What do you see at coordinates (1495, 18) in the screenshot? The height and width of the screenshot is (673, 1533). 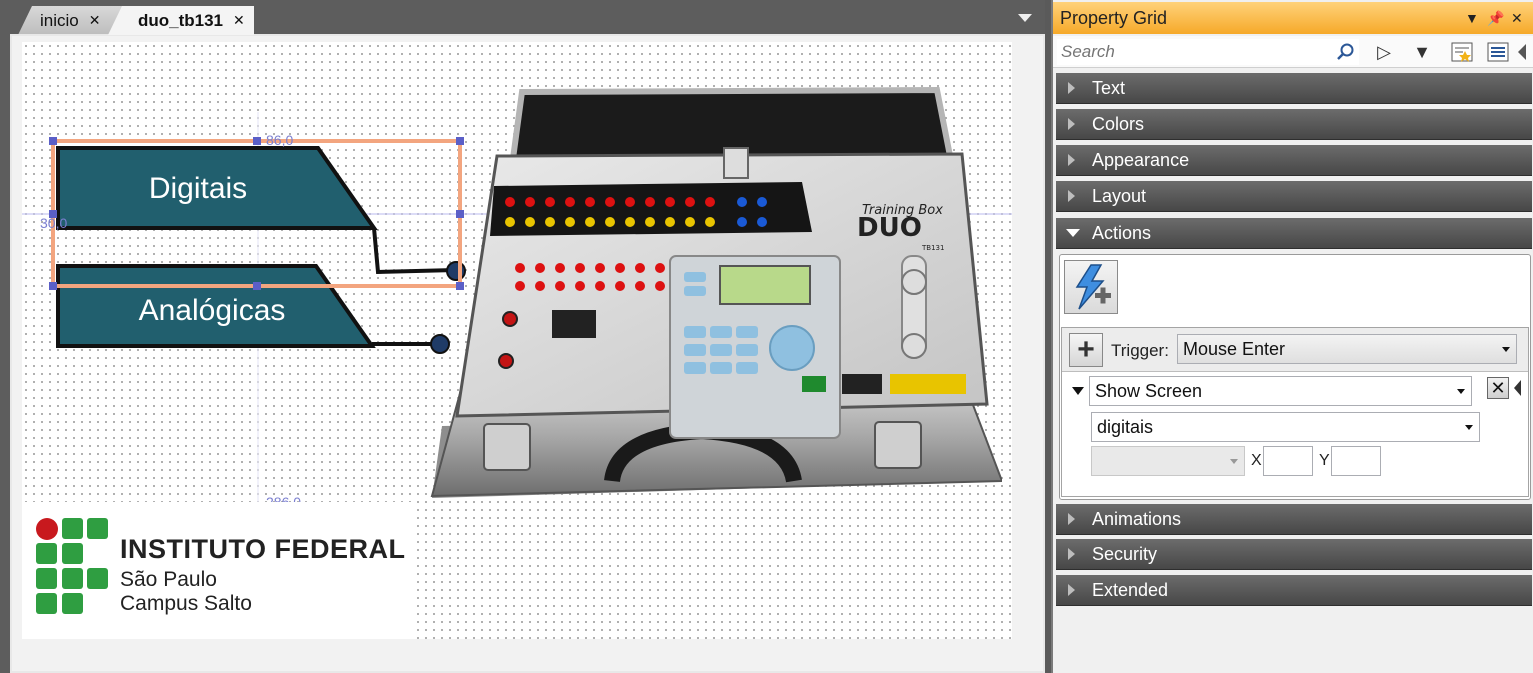 I see `pin-icon: 📌` at bounding box center [1495, 18].